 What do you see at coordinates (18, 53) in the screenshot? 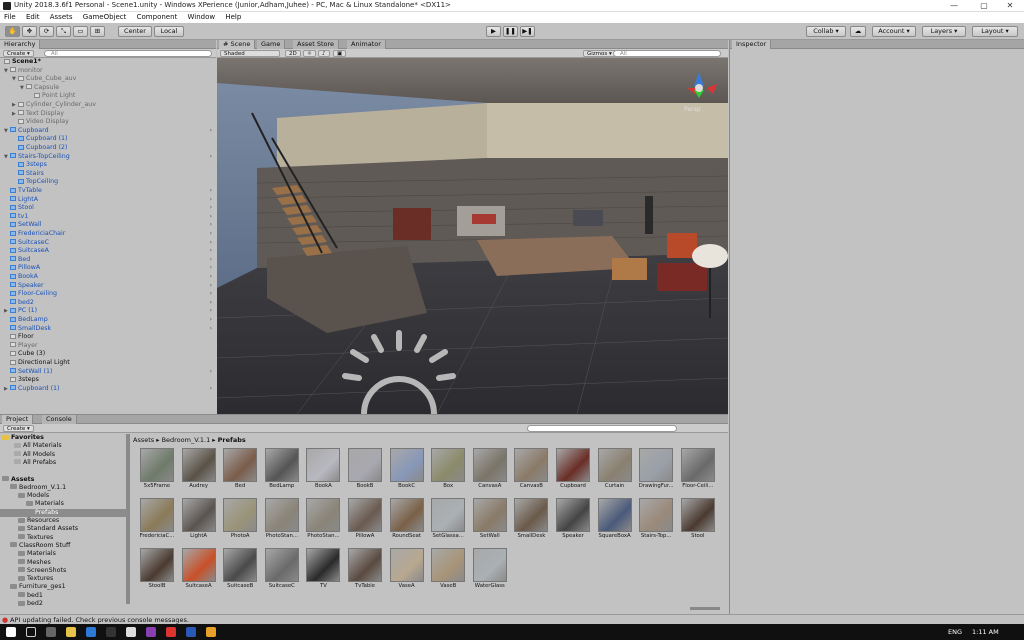
I see `hierarchy-create-button: Create ▾` at bounding box center [18, 53].